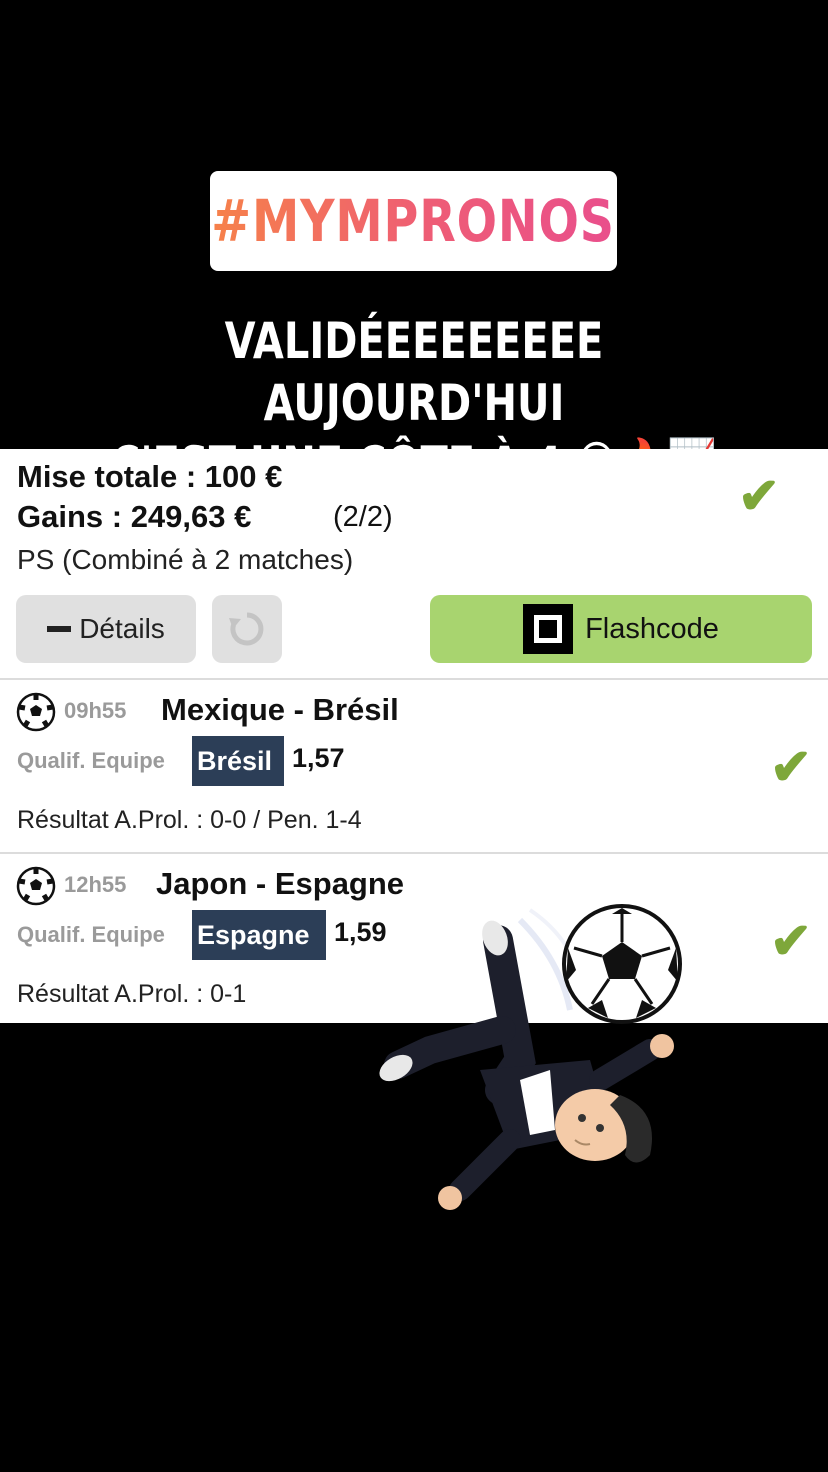 The height and width of the screenshot is (1472, 828). What do you see at coordinates (185, 559) in the screenshot?
I see `bet-type: PS (Combiné à 2 matches)` at bounding box center [185, 559].